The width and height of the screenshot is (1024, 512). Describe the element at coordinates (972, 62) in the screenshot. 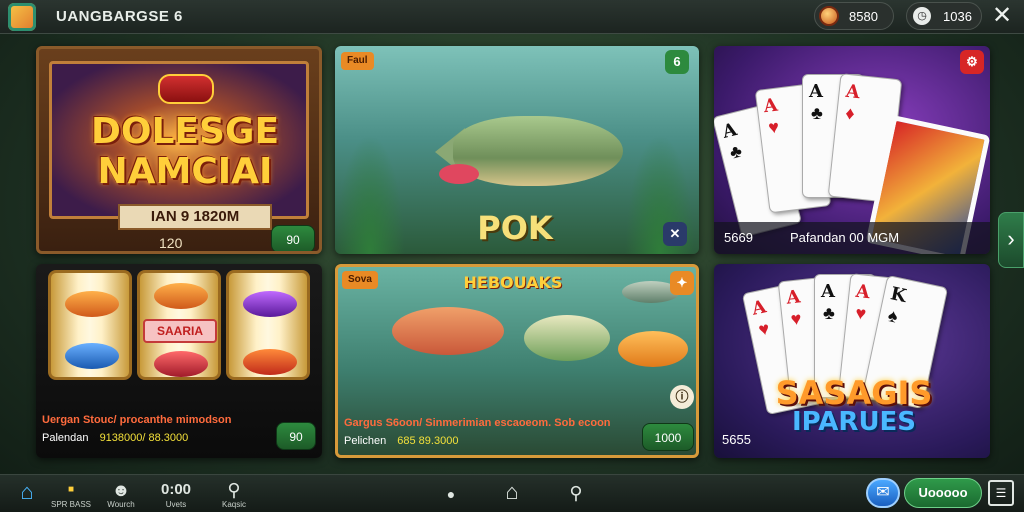

I see `corner-badge: ⚙` at that location.